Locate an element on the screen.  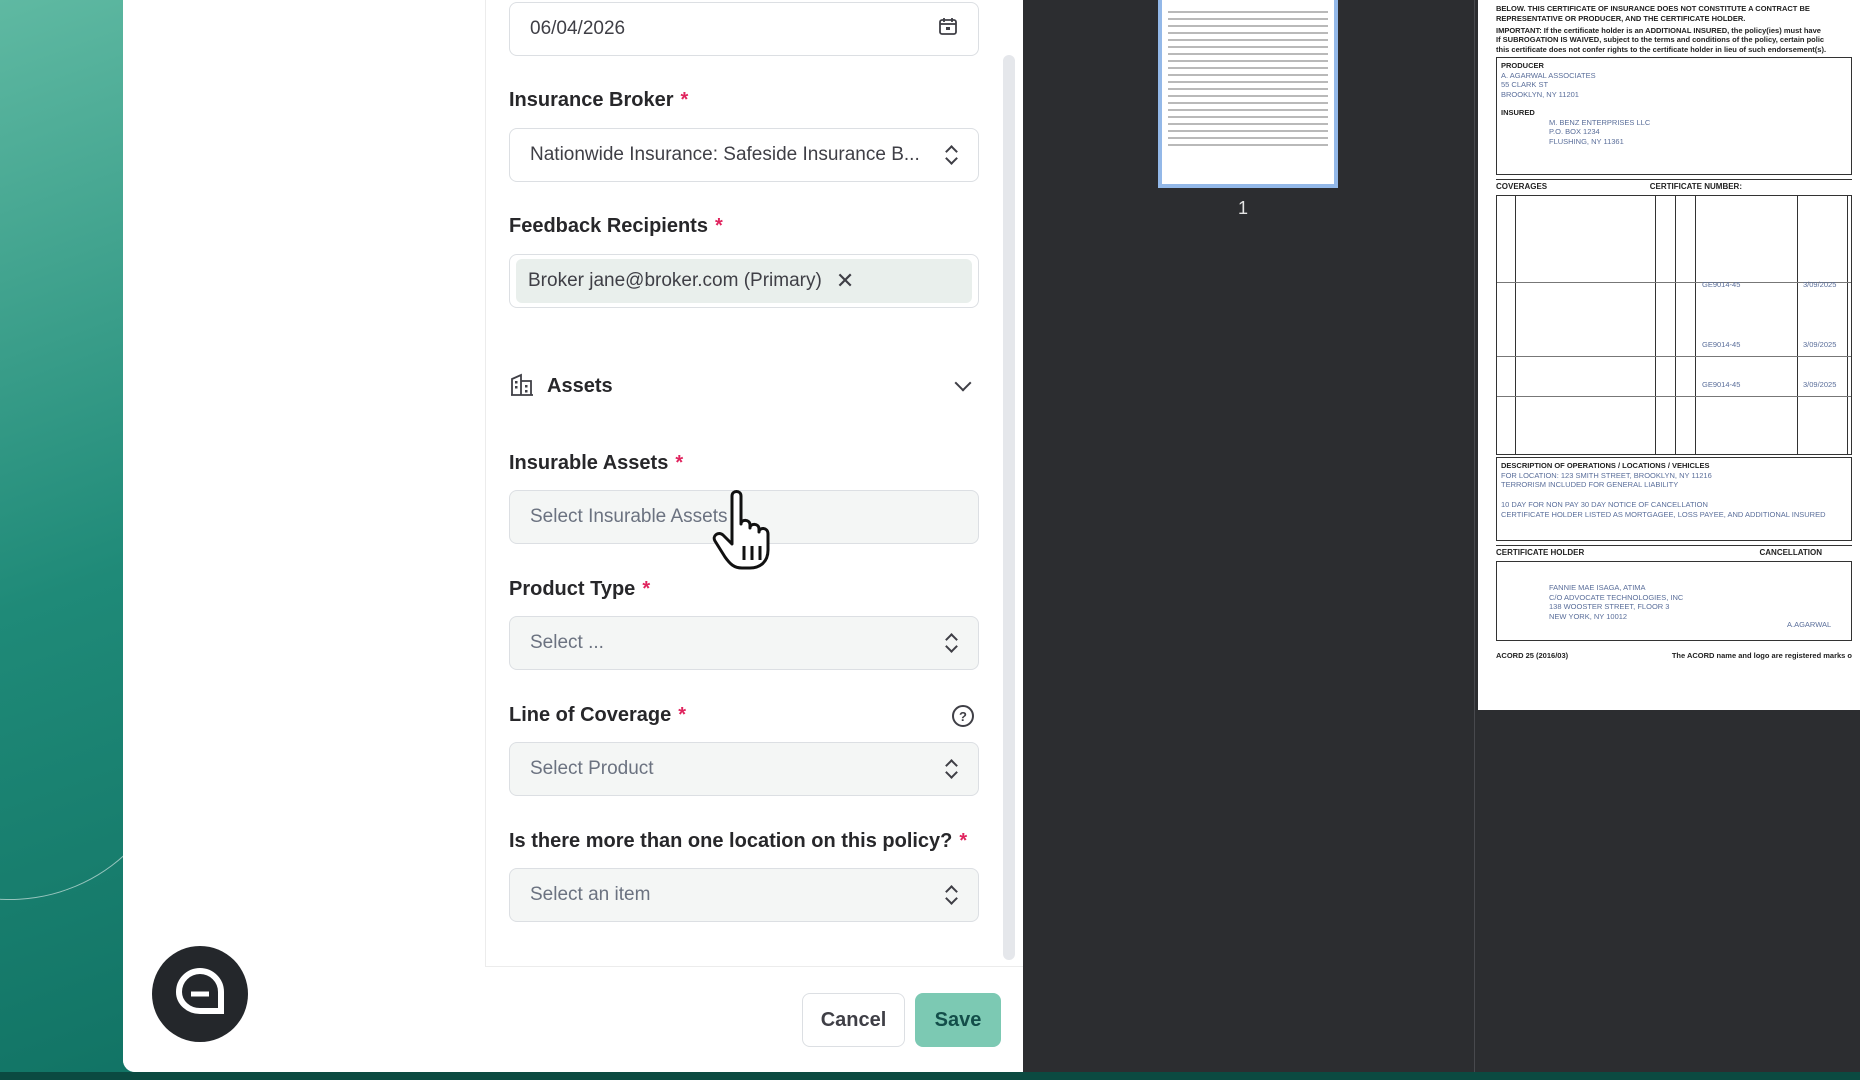
doc-text: M. BENZ ENTERPRISES LLC is located at coordinates (1600, 122).